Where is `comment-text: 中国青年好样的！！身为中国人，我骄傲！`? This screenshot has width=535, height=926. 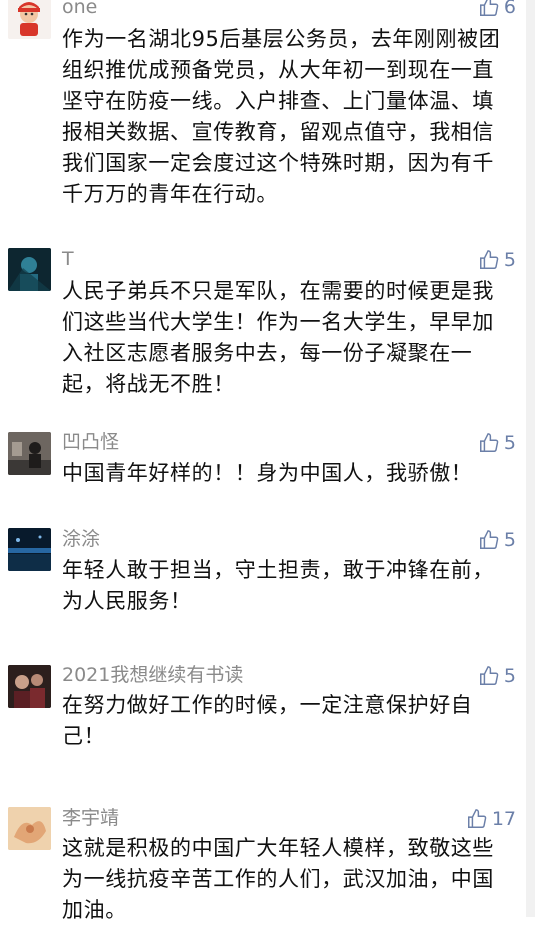 comment-text: 中国青年好样的！！身为中国人，我骄傲！ is located at coordinates (267, 473).